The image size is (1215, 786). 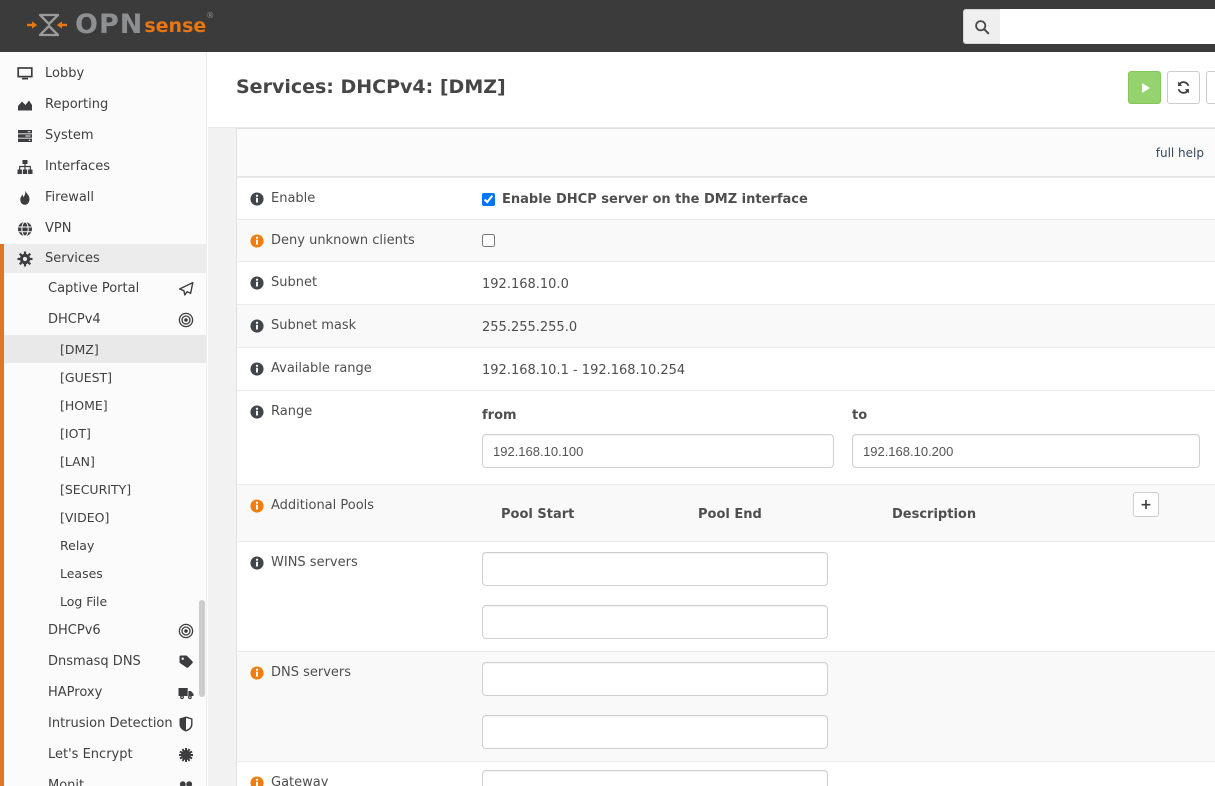 What do you see at coordinates (359, 240) in the screenshot?
I see `field-label: Deny unknown clients` at bounding box center [359, 240].